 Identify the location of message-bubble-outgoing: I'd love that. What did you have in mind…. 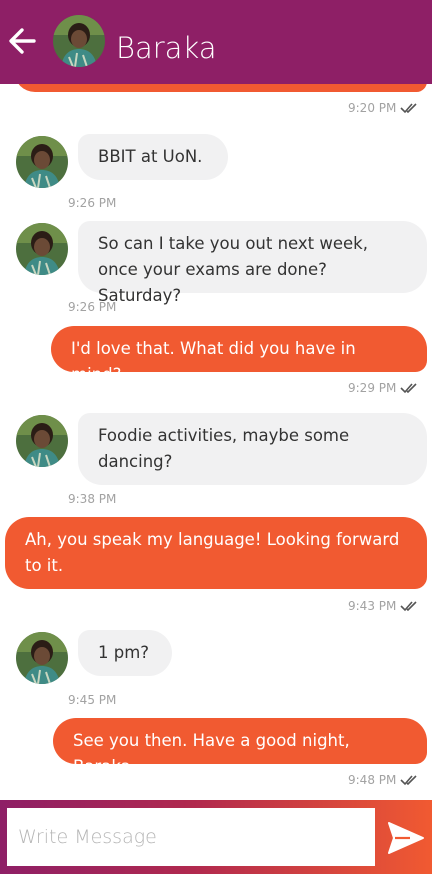
(239, 355).